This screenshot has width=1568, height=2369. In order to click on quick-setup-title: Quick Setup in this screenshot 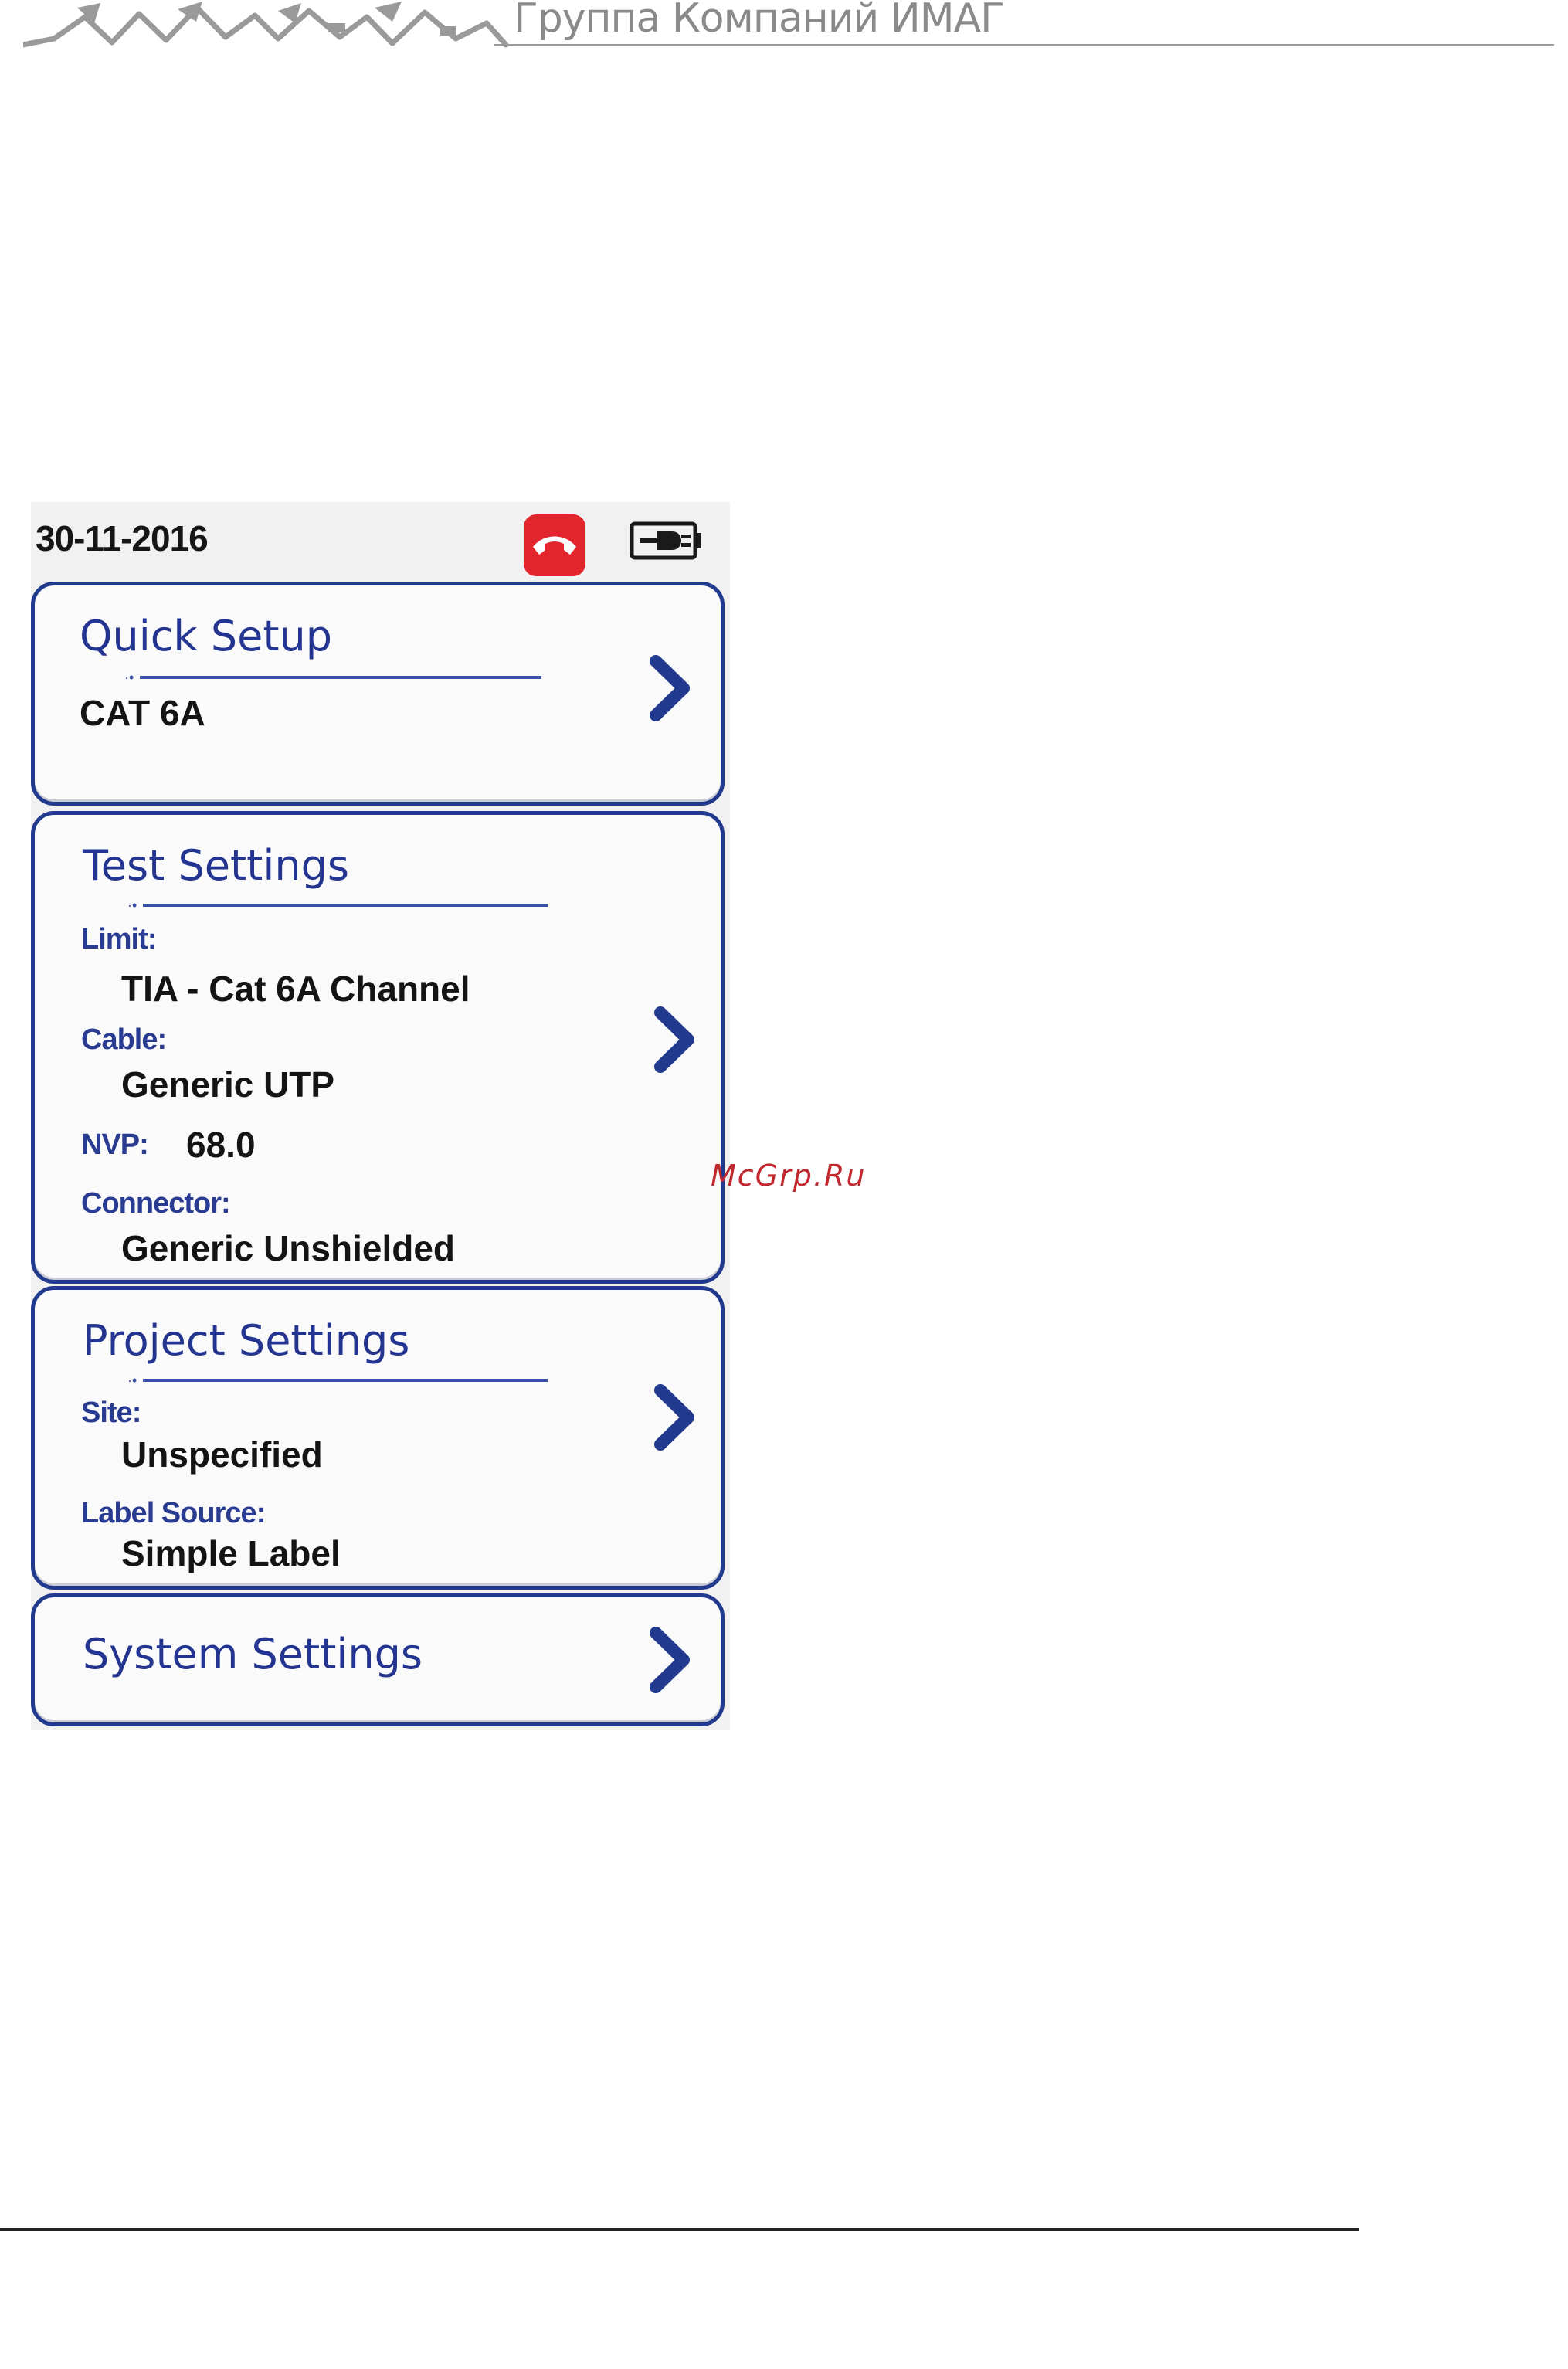, I will do `click(206, 636)`.